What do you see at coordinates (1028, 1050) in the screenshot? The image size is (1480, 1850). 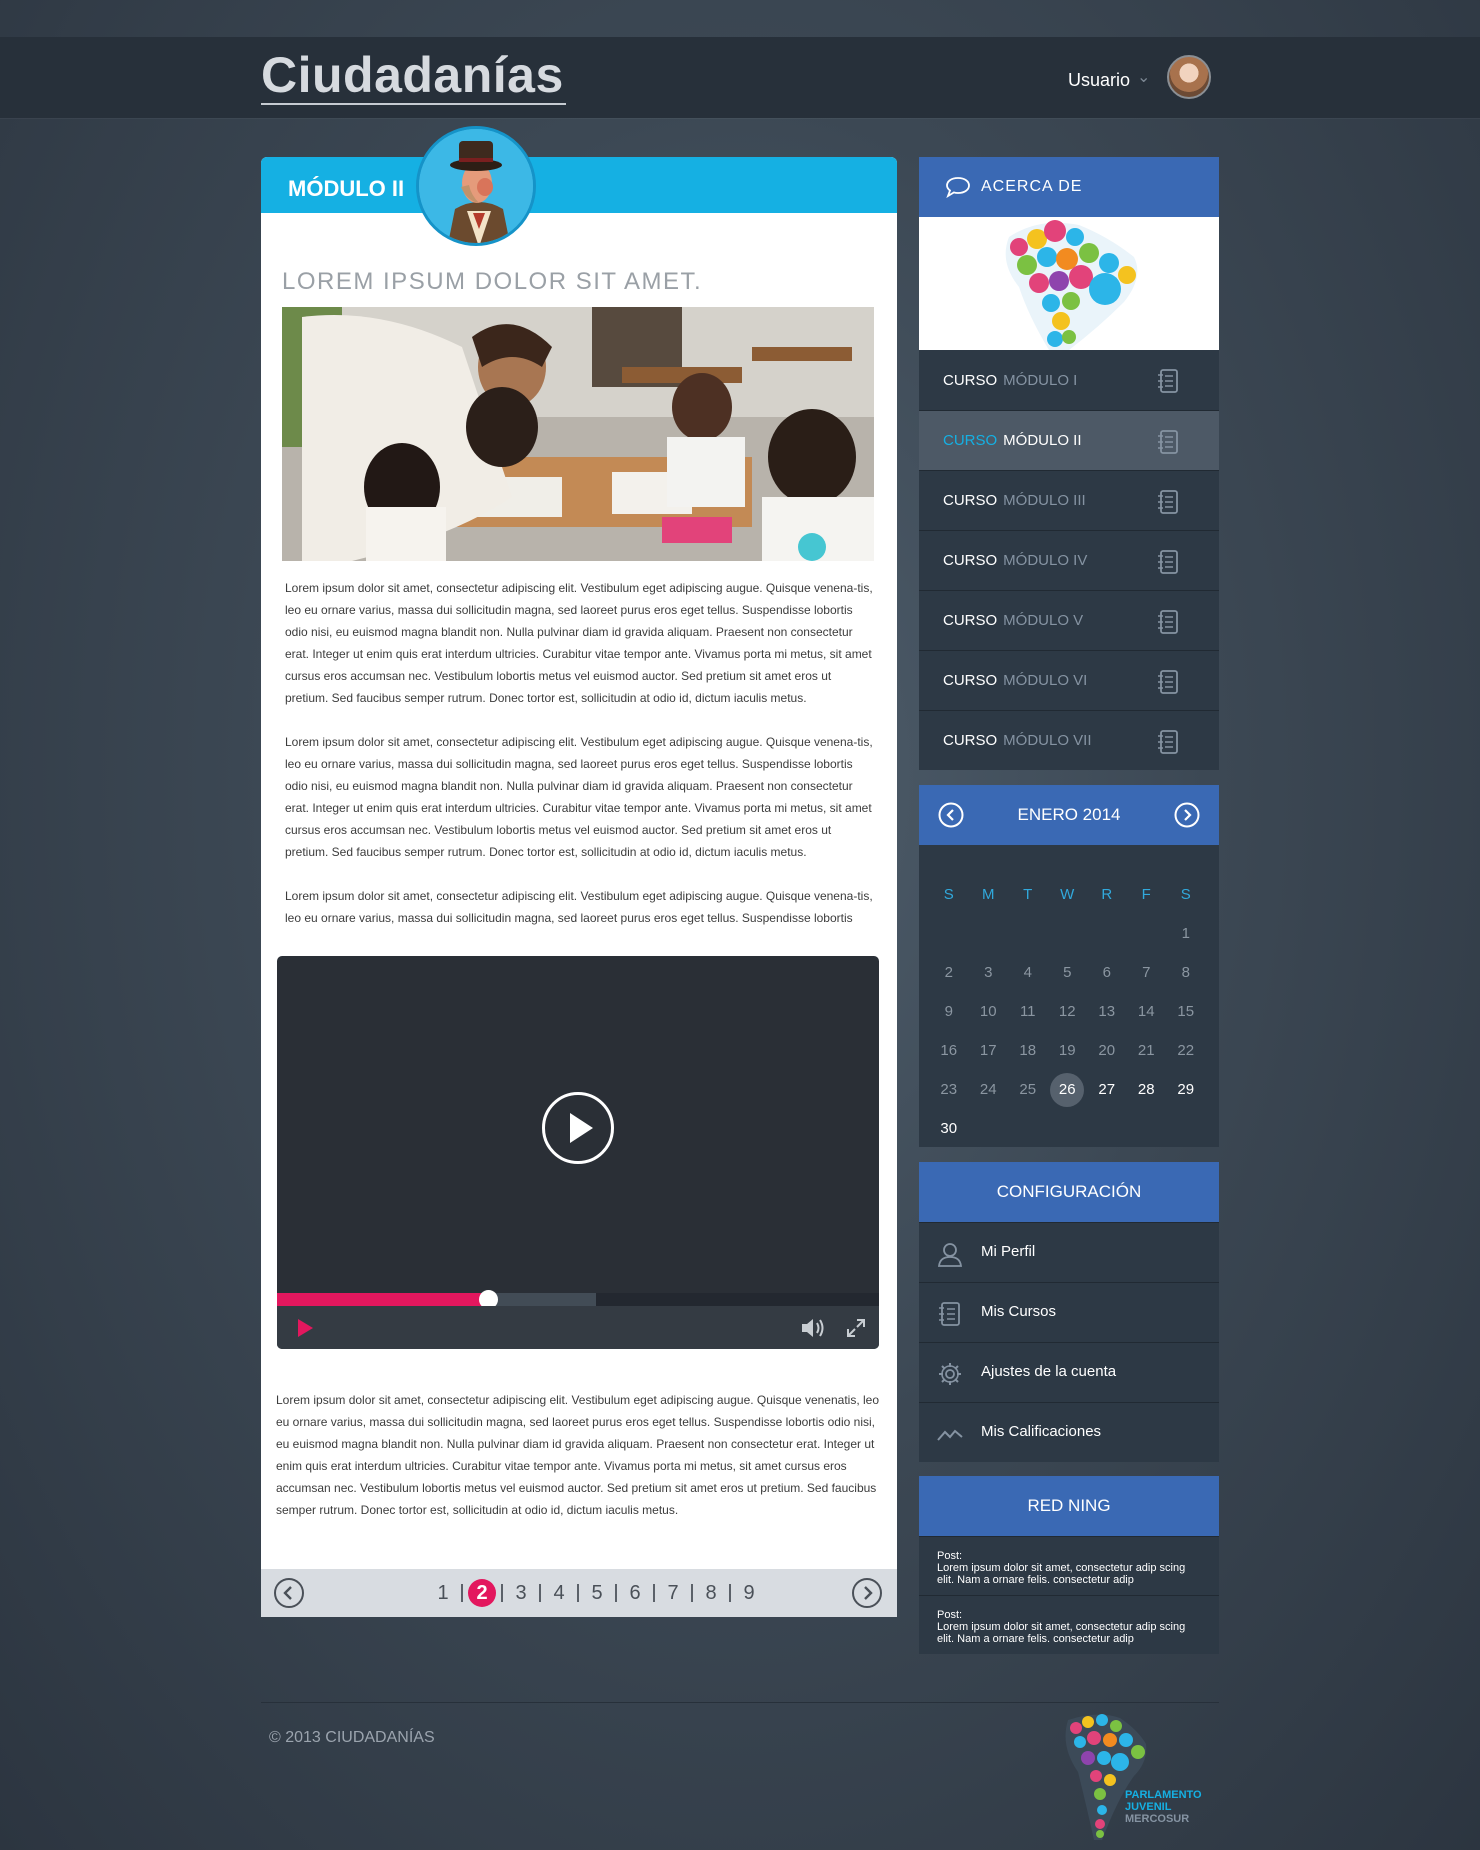 I see `calendar-day: 18` at bounding box center [1028, 1050].